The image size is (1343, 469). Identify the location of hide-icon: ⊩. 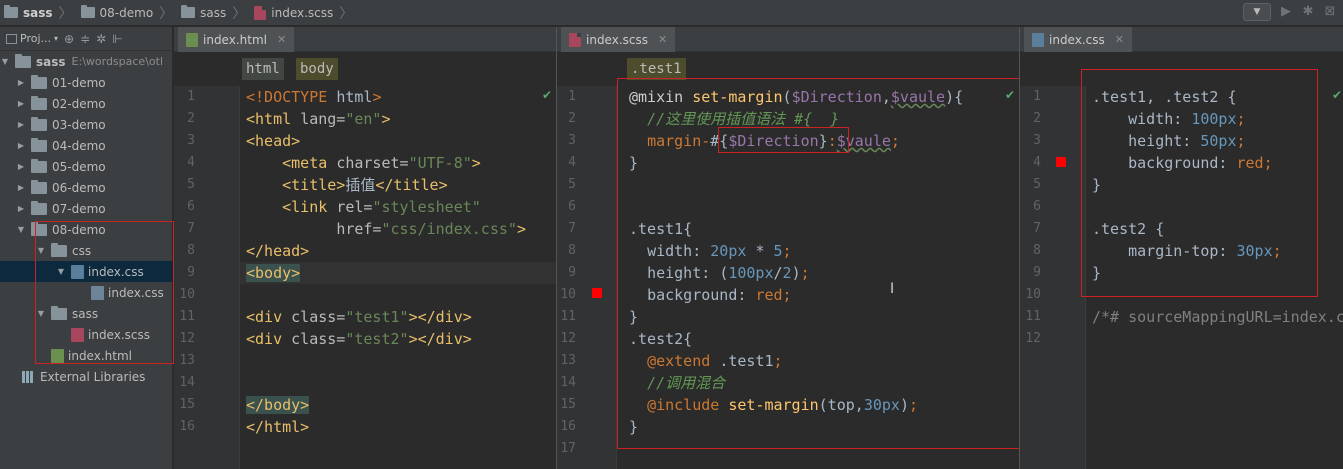
(117, 39).